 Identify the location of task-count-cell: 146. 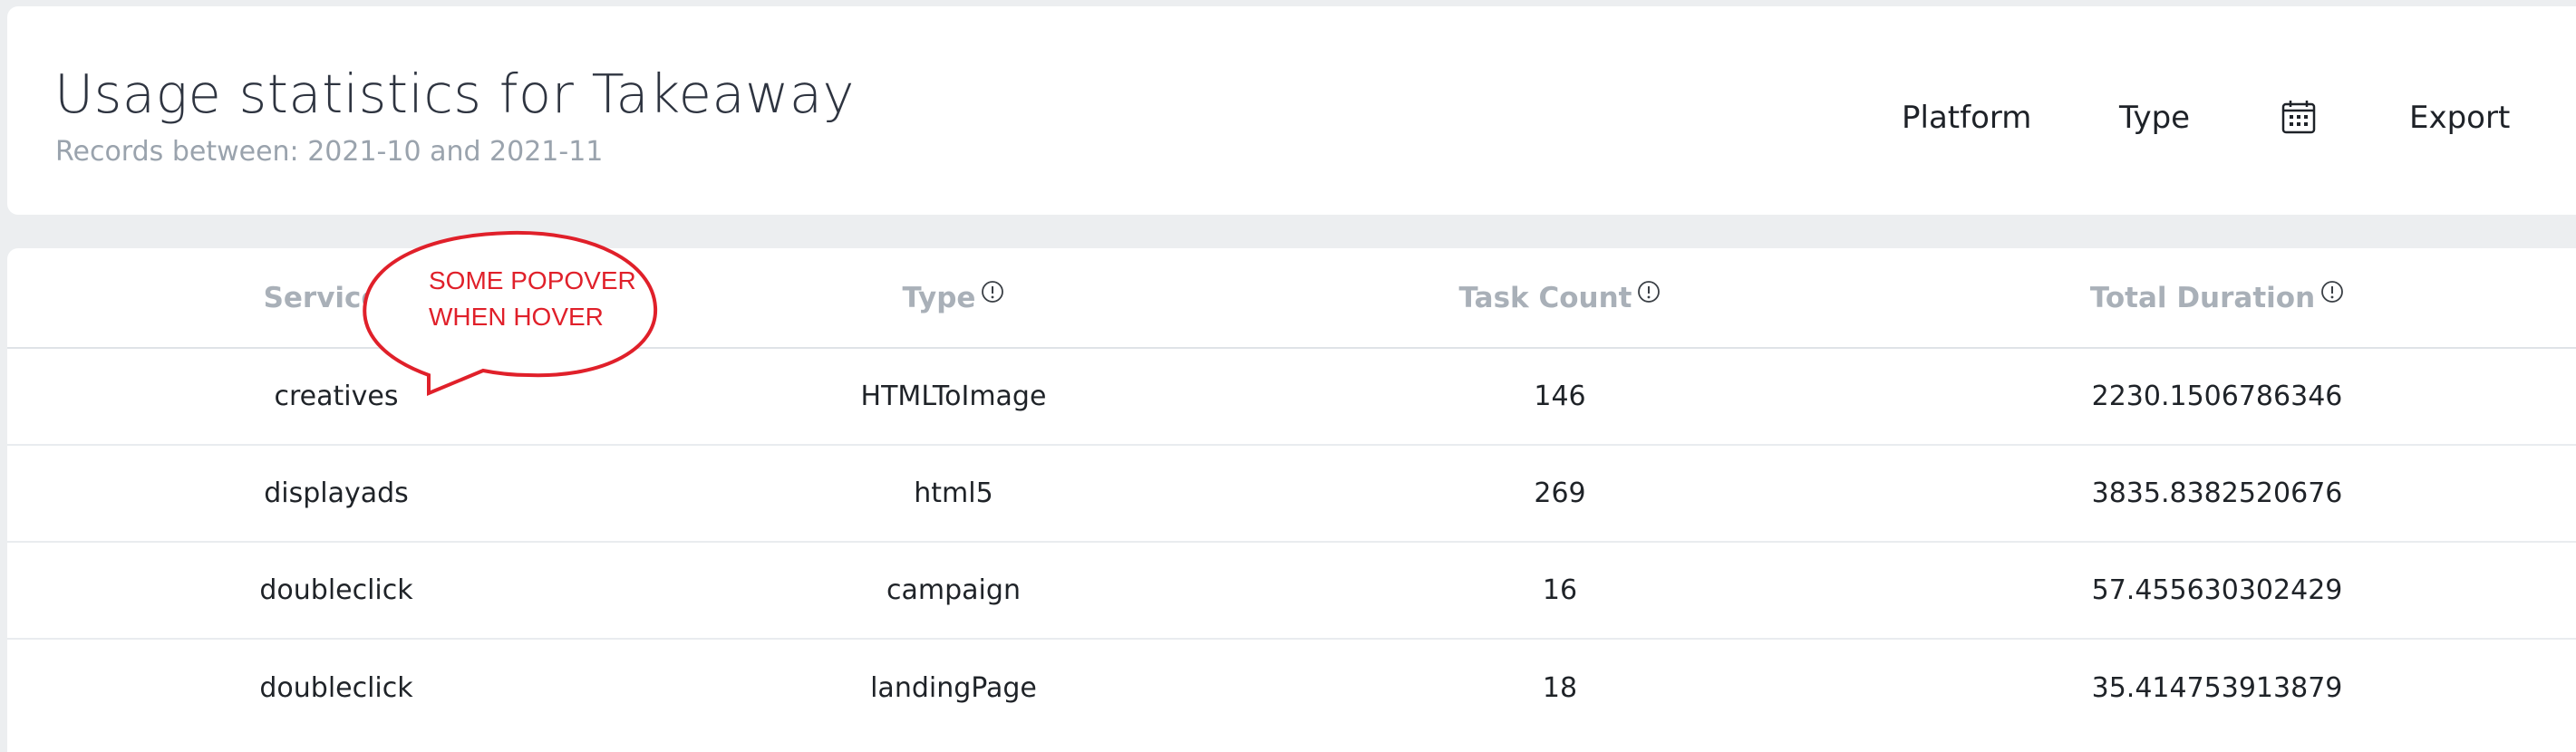
(1560, 396).